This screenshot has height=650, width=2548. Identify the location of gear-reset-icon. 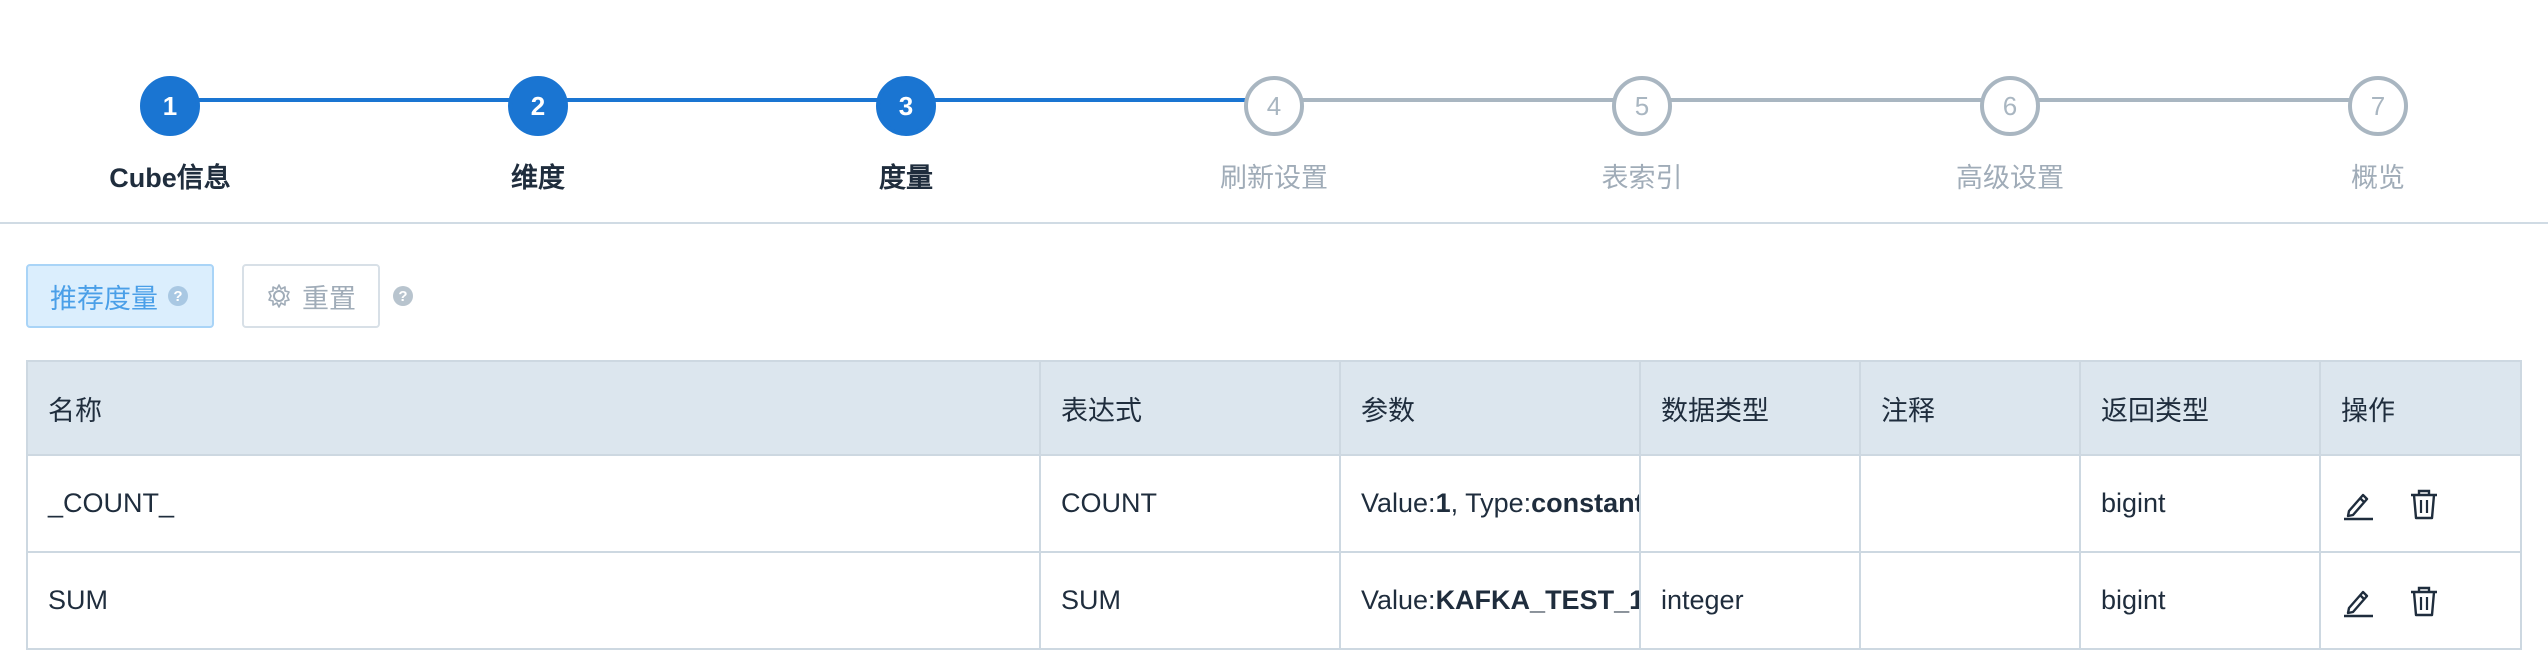
(279, 296).